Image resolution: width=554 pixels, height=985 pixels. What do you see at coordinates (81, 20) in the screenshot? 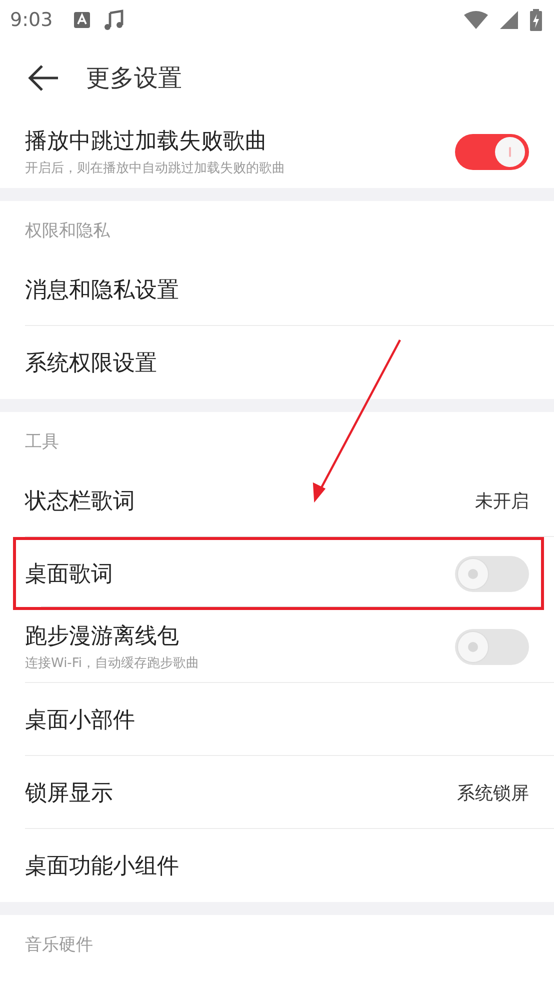
I see `keyboard-notification-icon` at bounding box center [81, 20].